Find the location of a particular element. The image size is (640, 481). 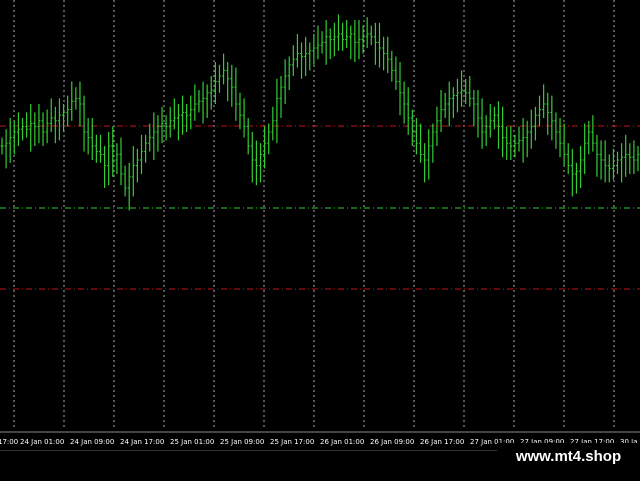

watermark: www.mt4.shop is located at coordinates (568, 457).